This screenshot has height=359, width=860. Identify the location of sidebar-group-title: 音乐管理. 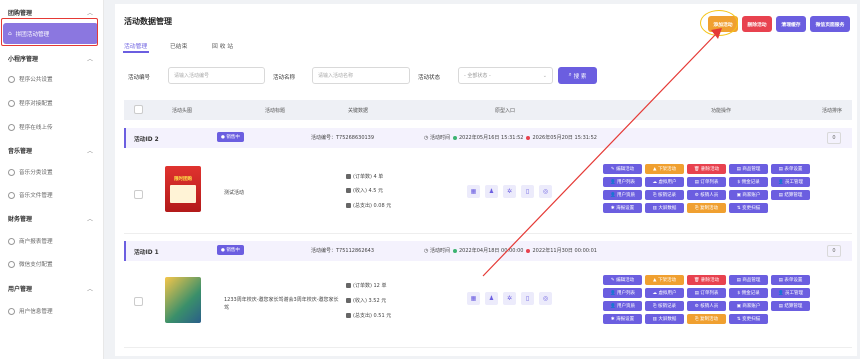
(20, 150).